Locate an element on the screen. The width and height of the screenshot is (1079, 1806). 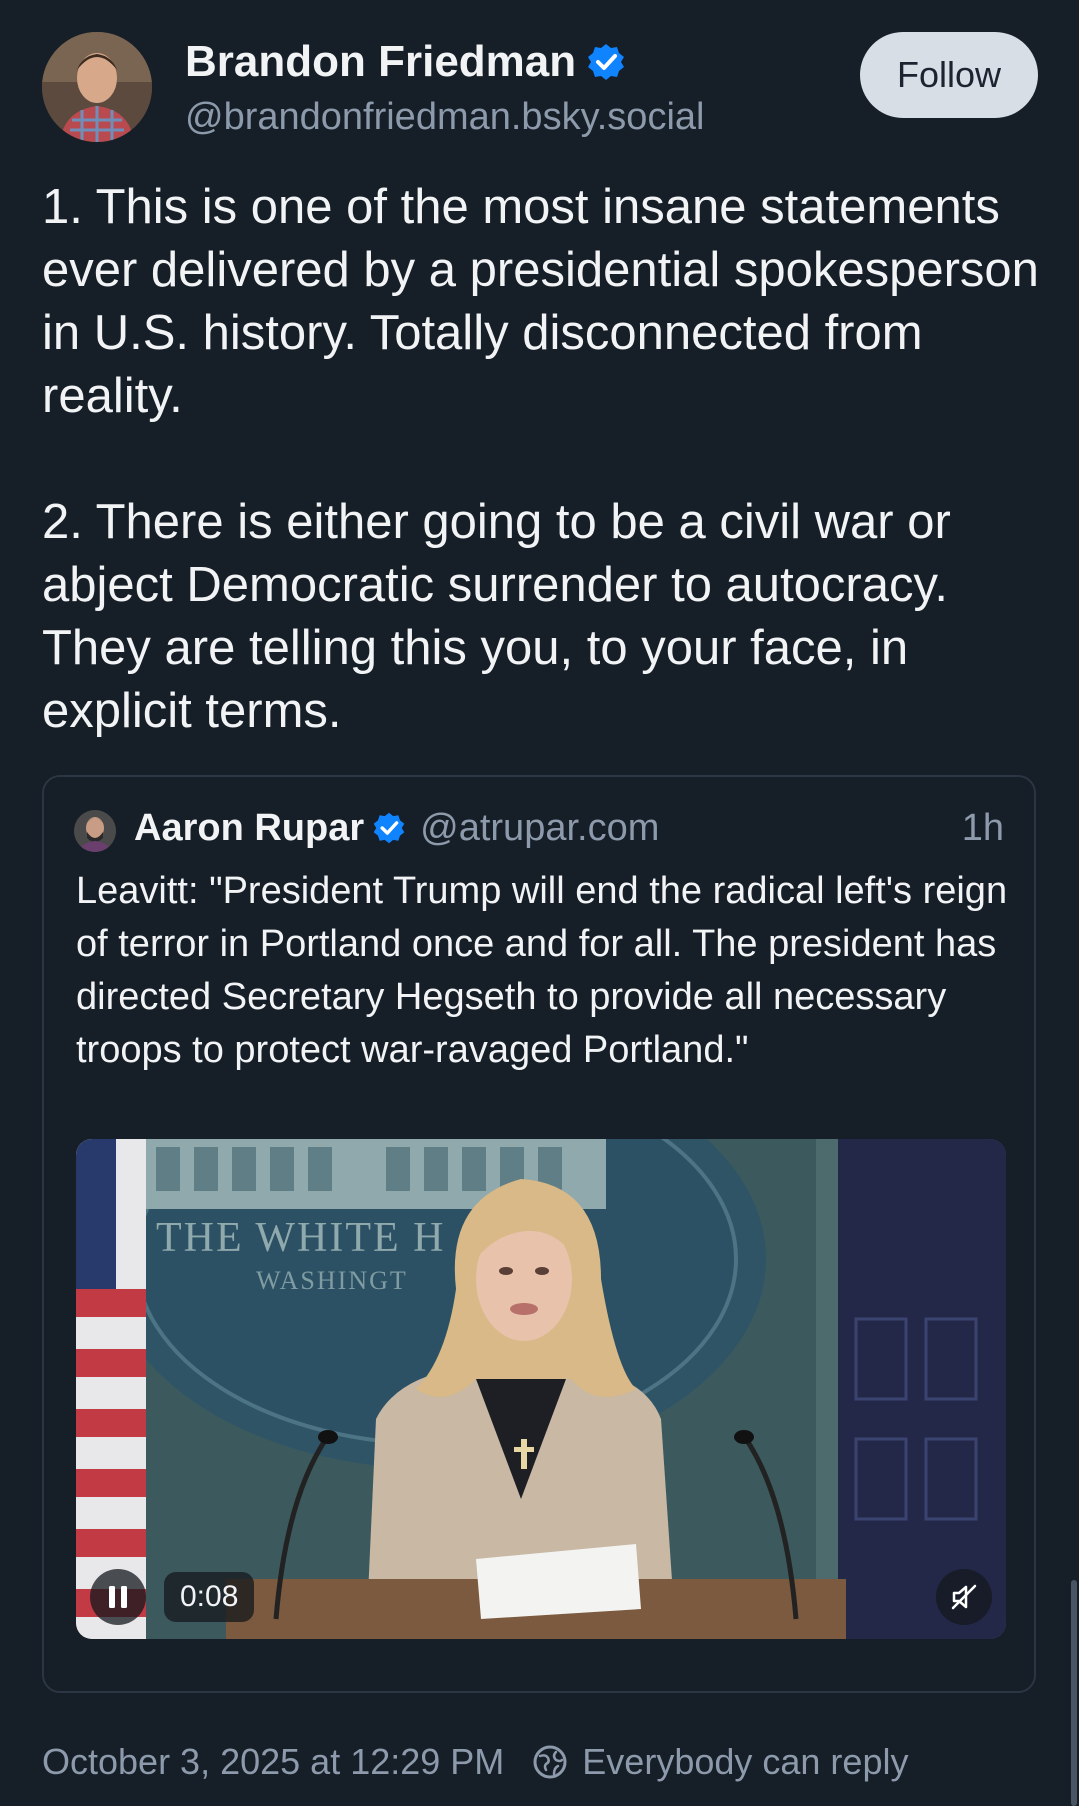
quote-verified-check-icon is located at coordinates (389, 828).